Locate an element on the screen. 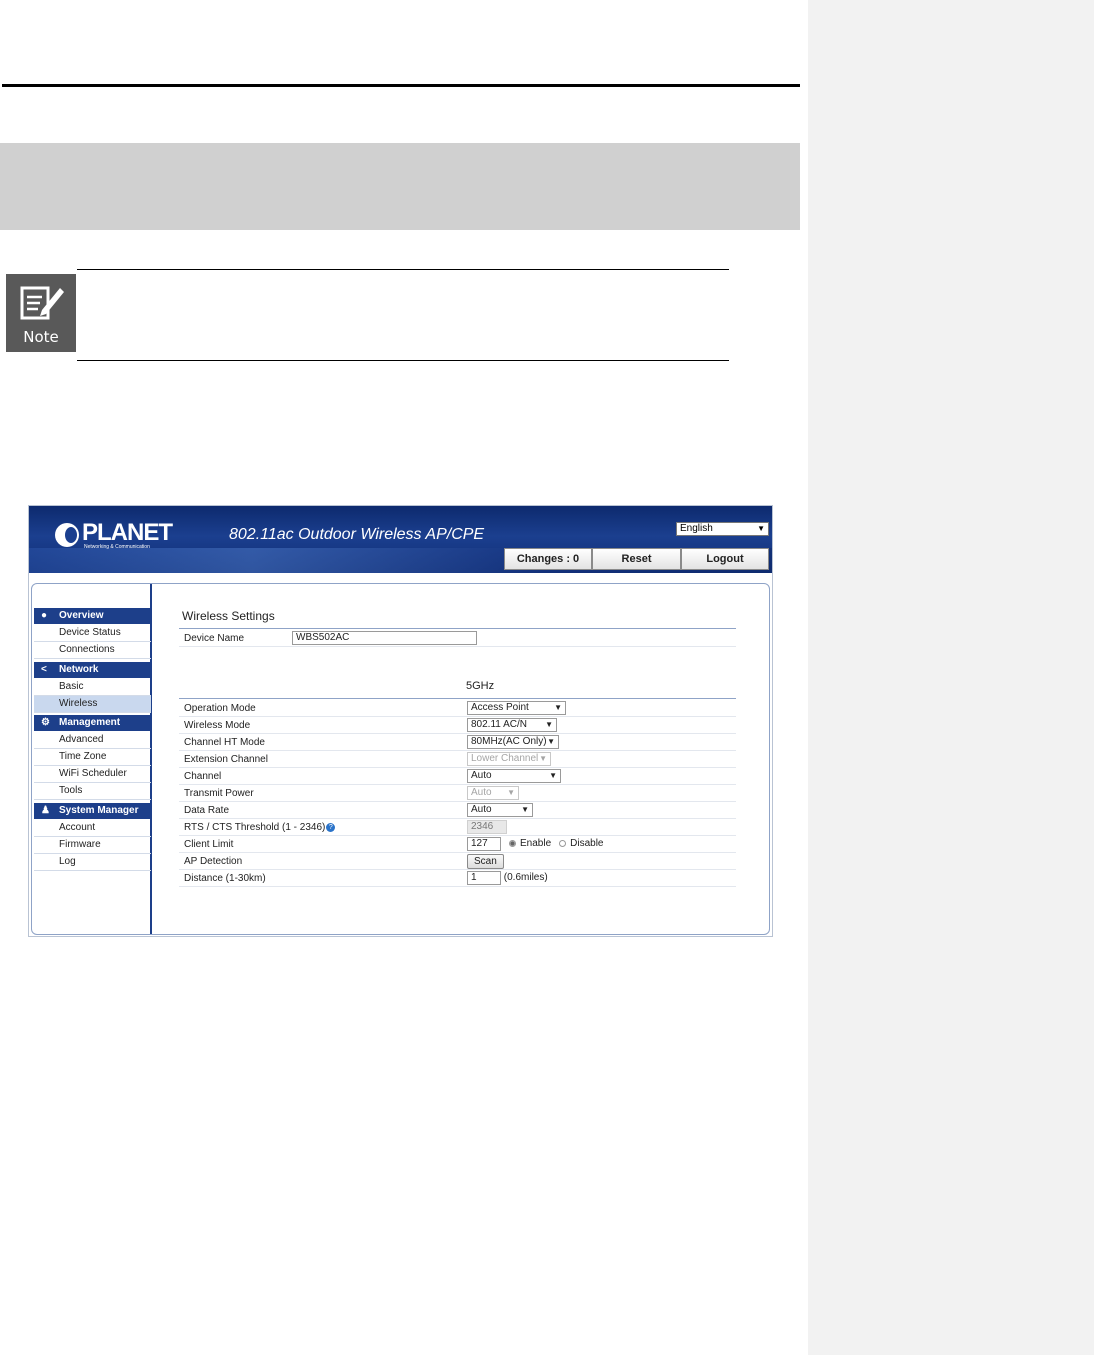  sidebar-section-label: System Manager is located at coordinates (99, 810).